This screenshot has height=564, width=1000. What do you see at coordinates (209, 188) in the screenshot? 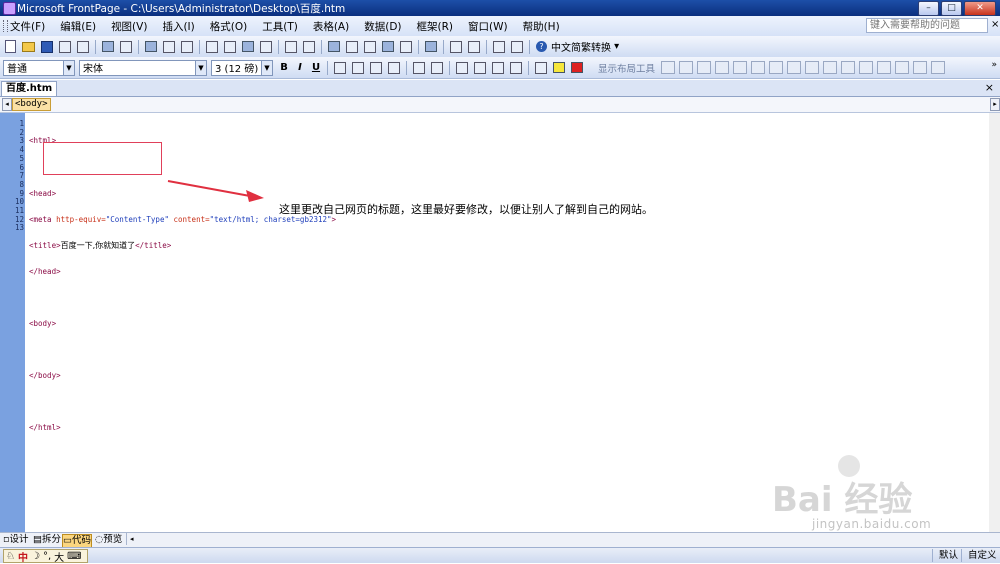
I see `arrow-shaft` at bounding box center [209, 188].